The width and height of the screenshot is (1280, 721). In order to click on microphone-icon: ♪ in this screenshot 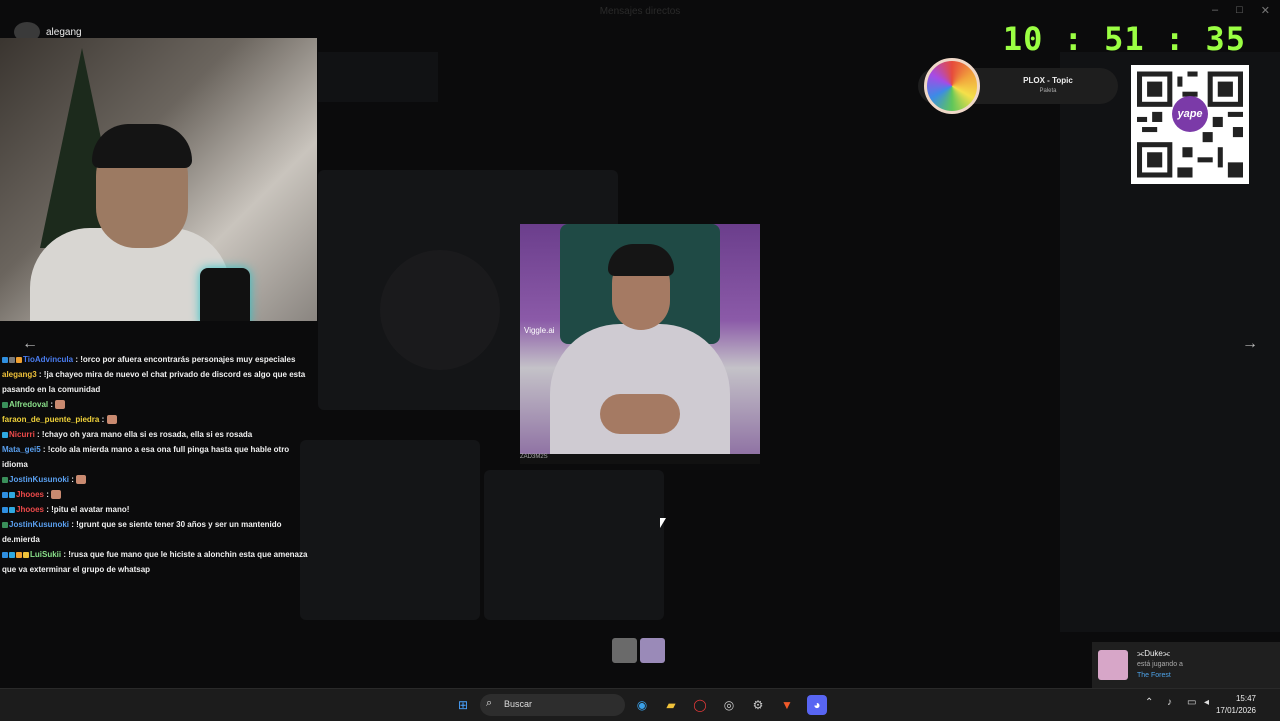, I will do `click(1169, 702)`.